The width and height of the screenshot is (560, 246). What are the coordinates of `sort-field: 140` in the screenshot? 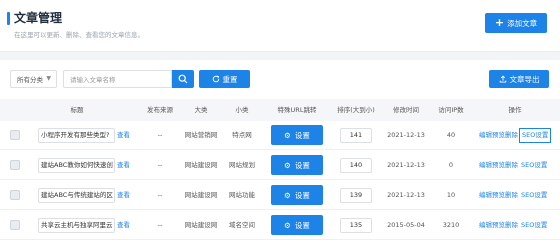 It's located at (356, 165).